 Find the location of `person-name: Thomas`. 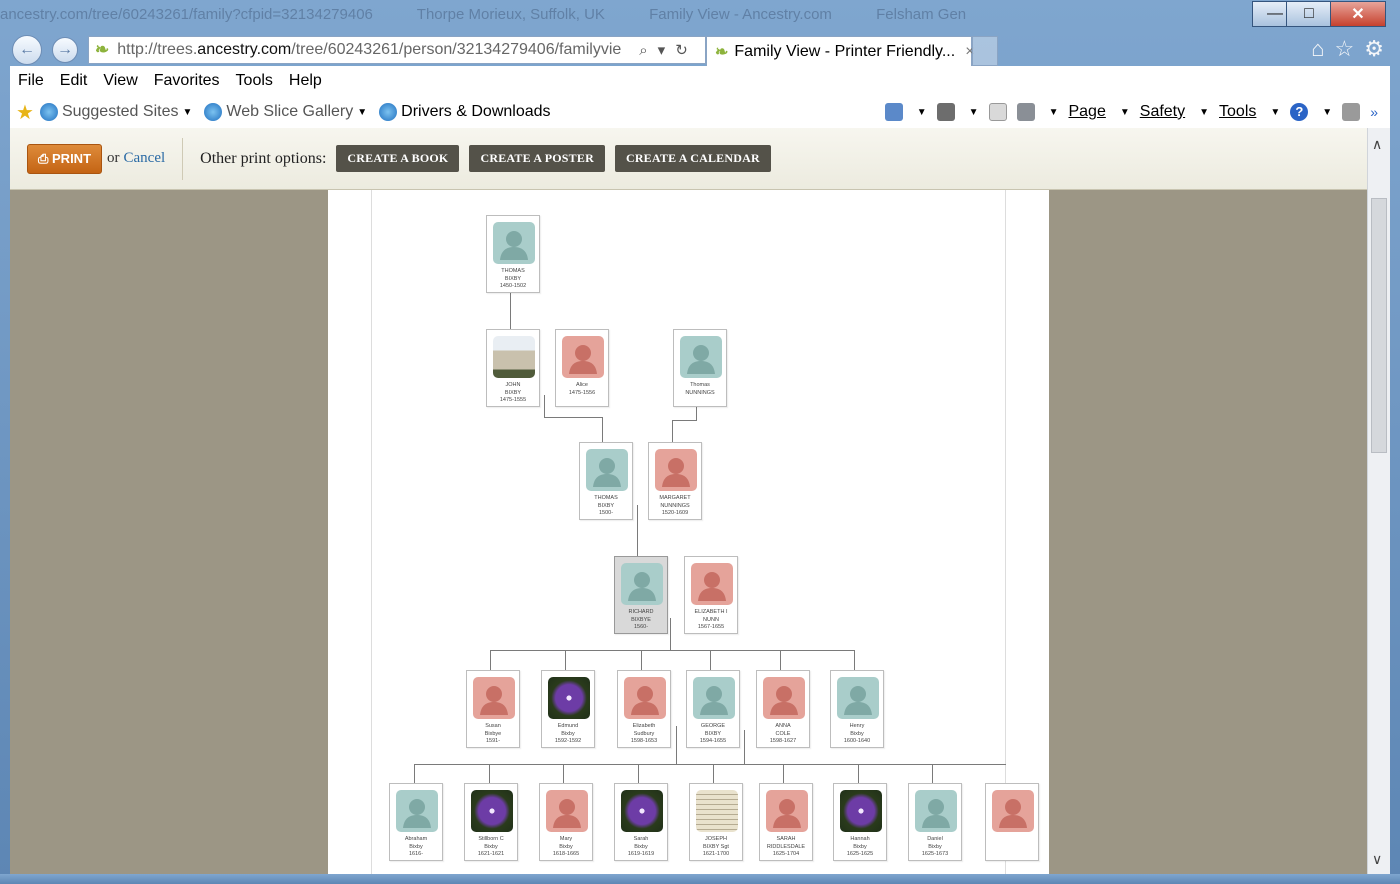

person-name: Thomas is located at coordinates (700, 385).